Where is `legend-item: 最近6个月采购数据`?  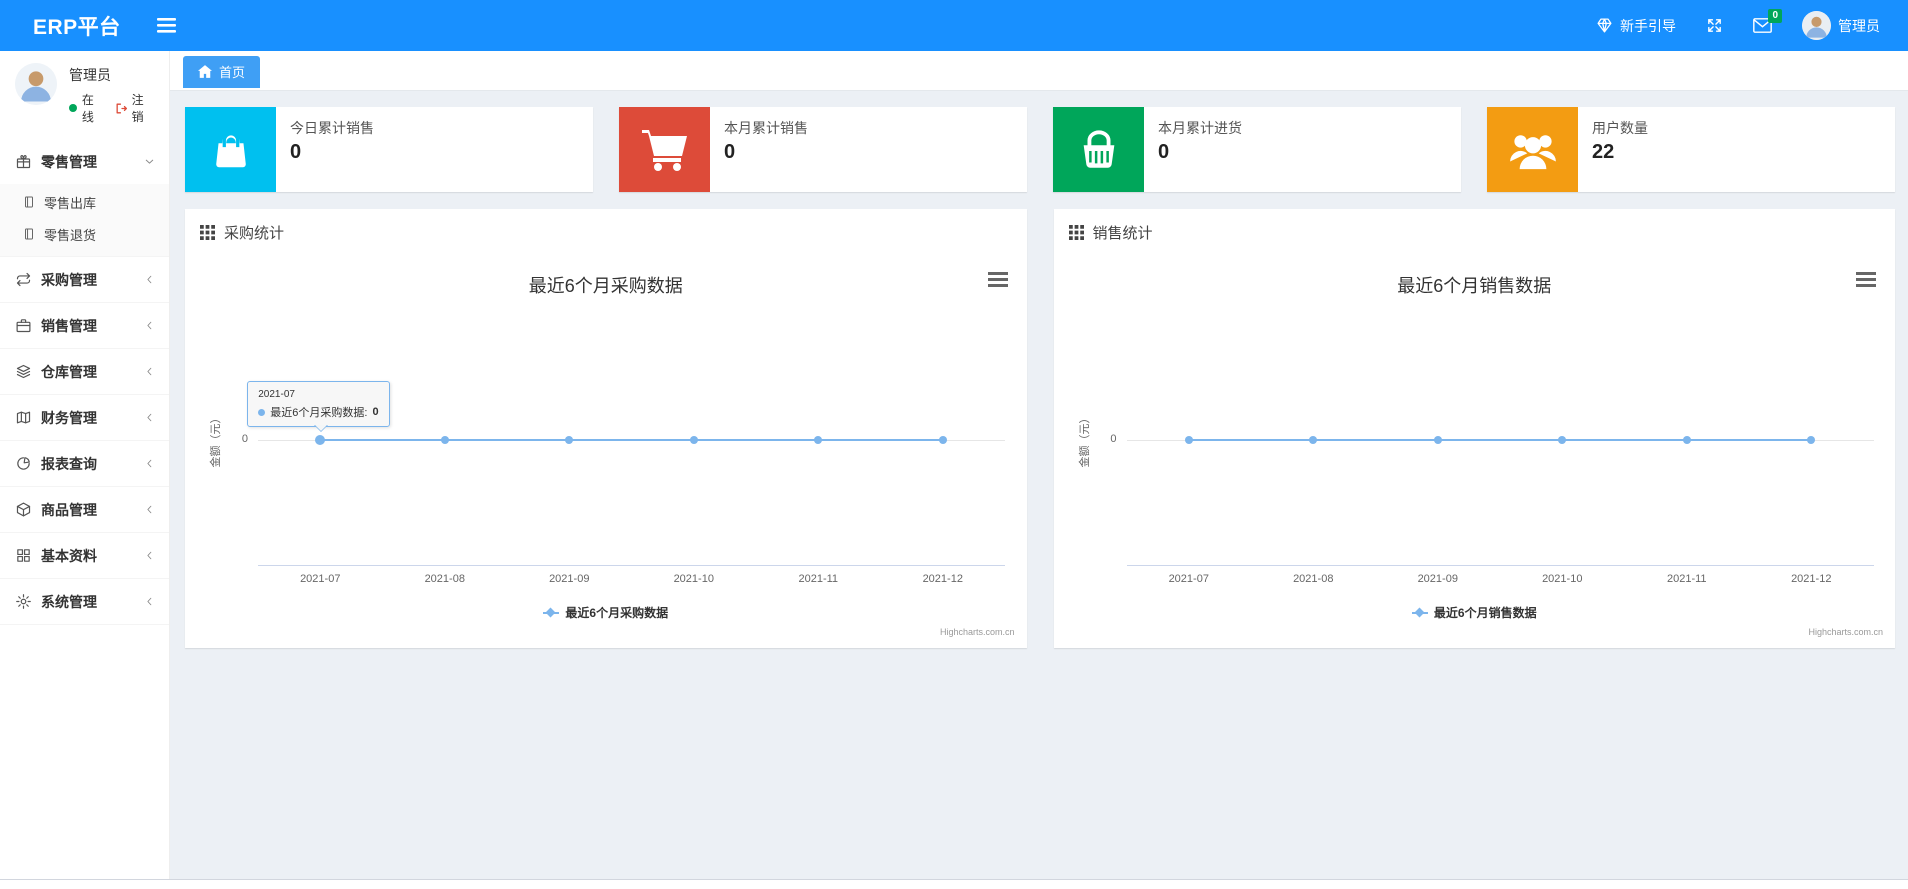 legend-item: 最近6个月采购数据 is located at coordinates (605, 612).